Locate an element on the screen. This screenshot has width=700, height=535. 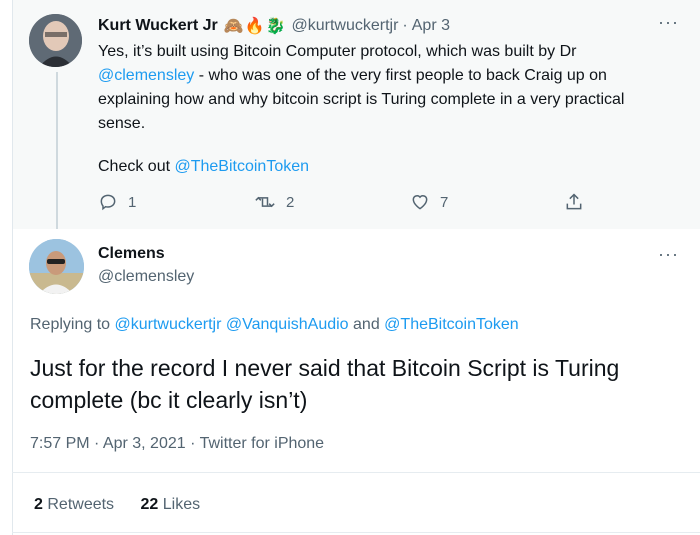
dragon-emoji-icon: 🐉 is located at coordinates (275, 26).